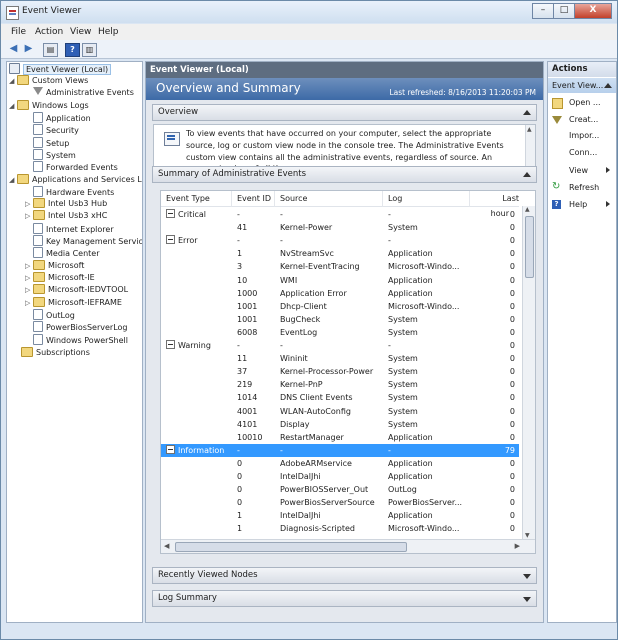  I want to click on scroll-left-icon: ◀, so click(166, 546).